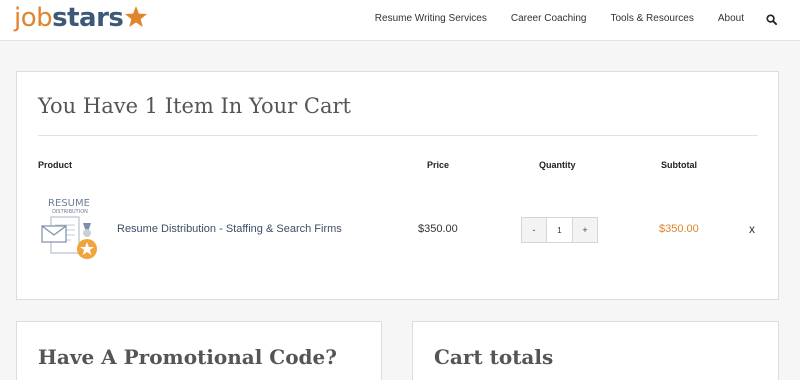 Image resolution: width=800 pixels, height=380 pixels. Describe the element at coordinates (438, 165) in the screenshot. I see `column-header-price: Price` at that location.